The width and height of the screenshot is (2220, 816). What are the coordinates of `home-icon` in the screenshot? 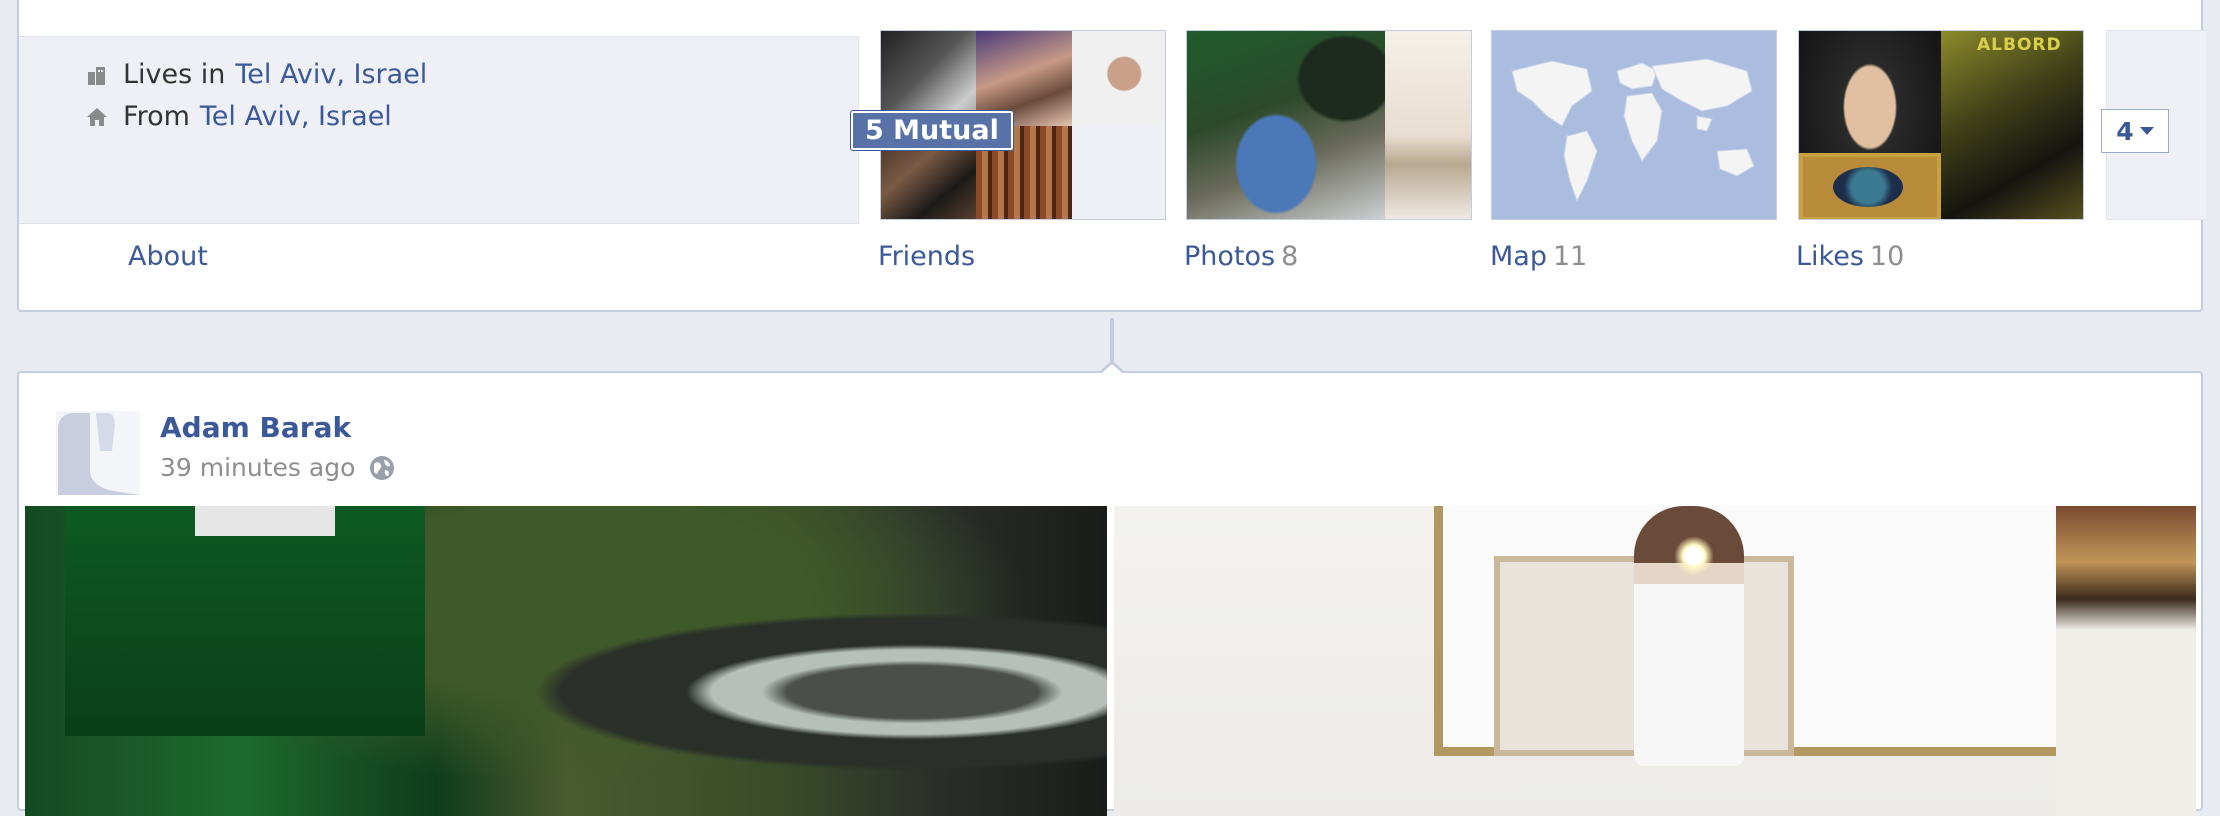 It's located at (97, 116).